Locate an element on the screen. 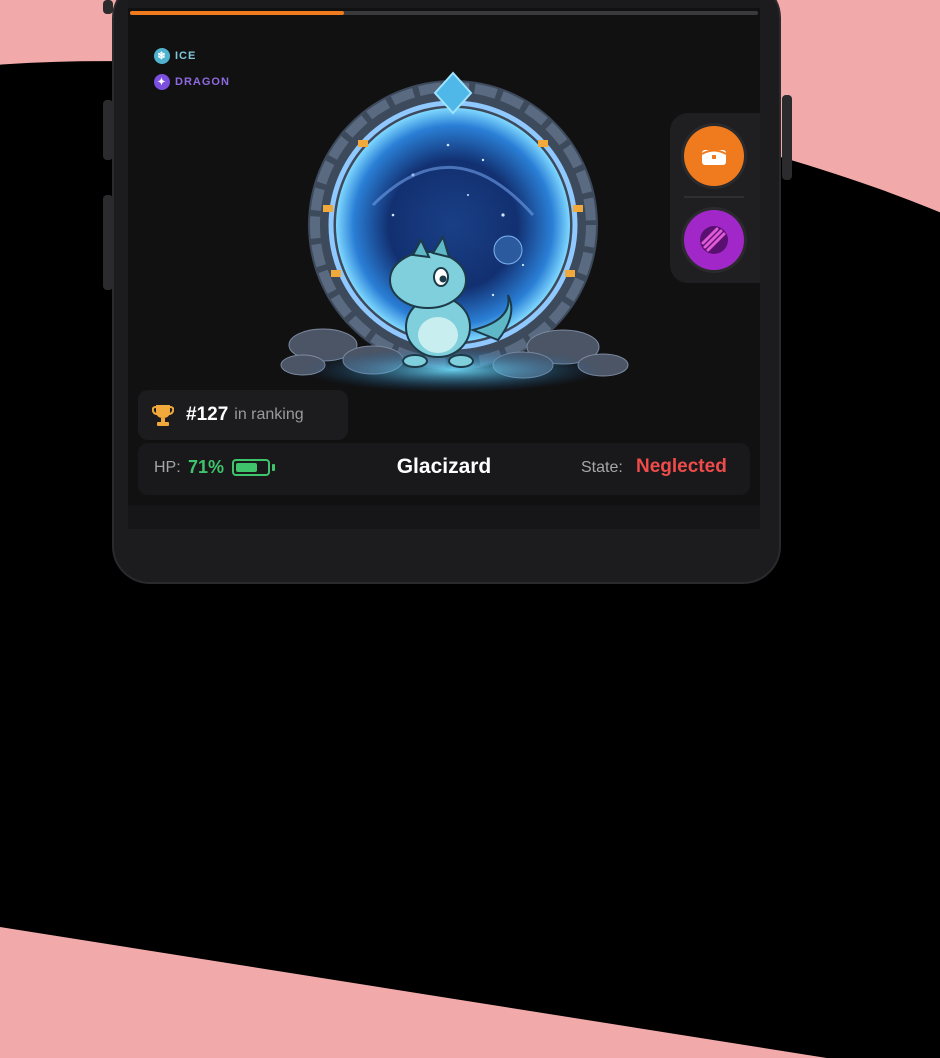 This screenshot has height=1058, width=940. ranking-card: #127 in ranking is located at coordinates (243, 415).